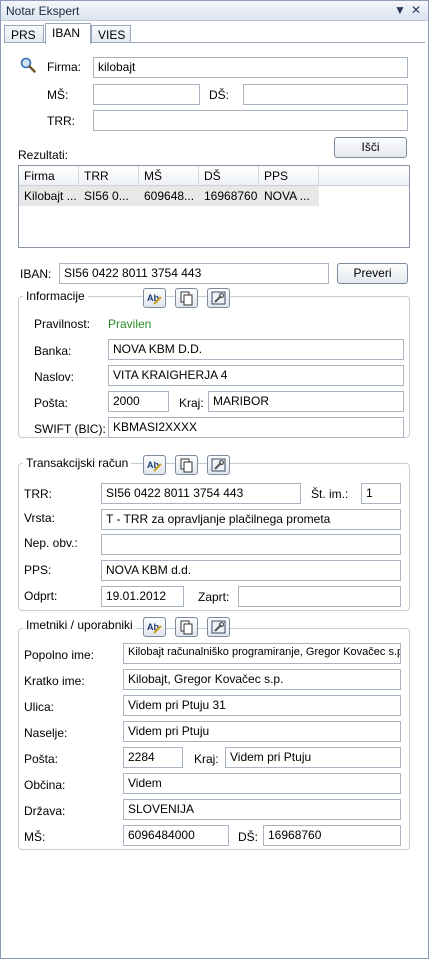 The height and width of the screenshot is (959, 429). I want to click on banka-label: Banka:, so click(53, 351).